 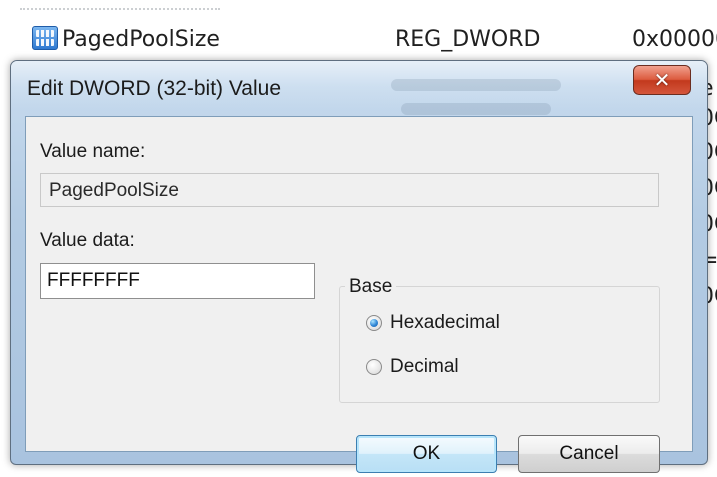 I want to click on ok-button: OK, so click(x=426, y=454).